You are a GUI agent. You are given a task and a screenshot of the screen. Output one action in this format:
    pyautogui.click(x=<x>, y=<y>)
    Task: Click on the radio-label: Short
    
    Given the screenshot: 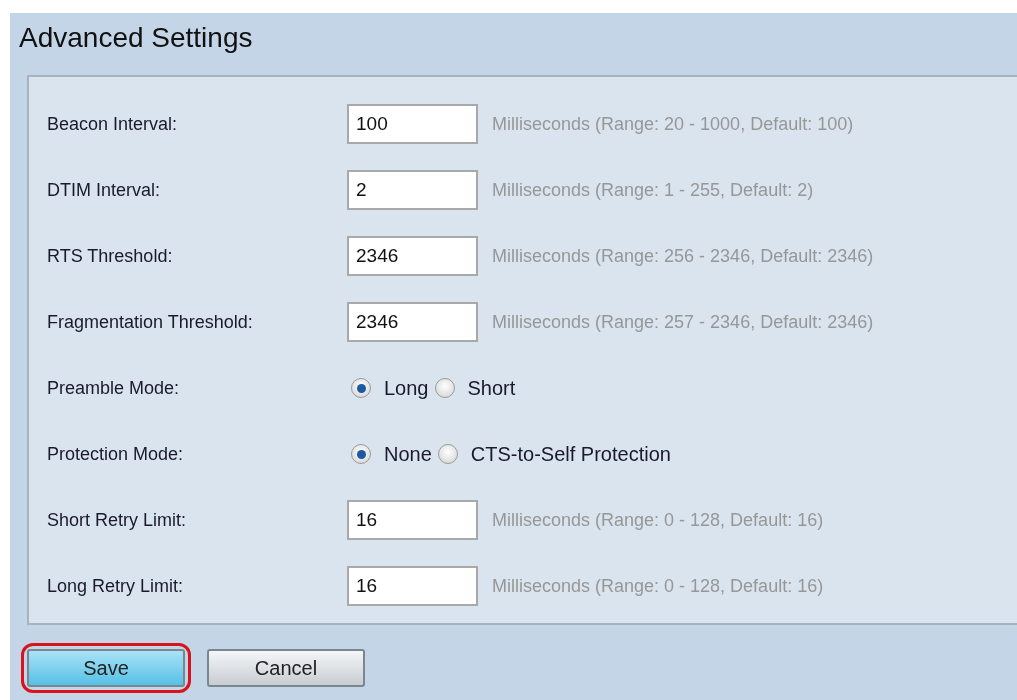 What is the action you would take?
    pyautogui.click(x=491, y=388)
    